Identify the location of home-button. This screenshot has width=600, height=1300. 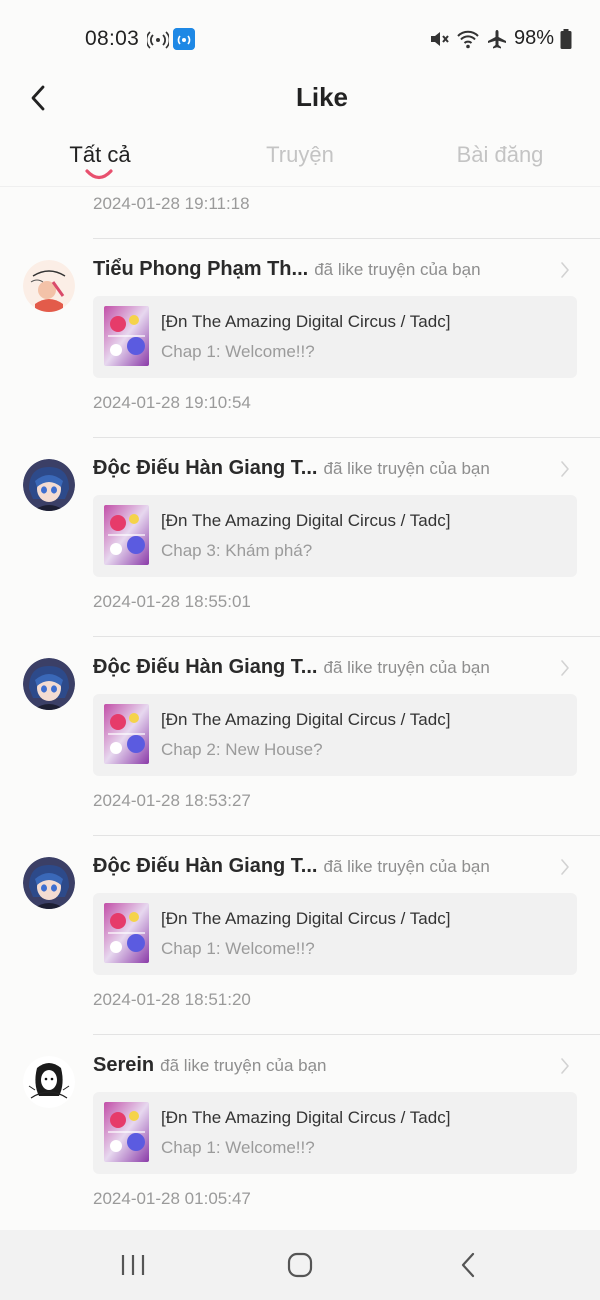
(300, 1265).